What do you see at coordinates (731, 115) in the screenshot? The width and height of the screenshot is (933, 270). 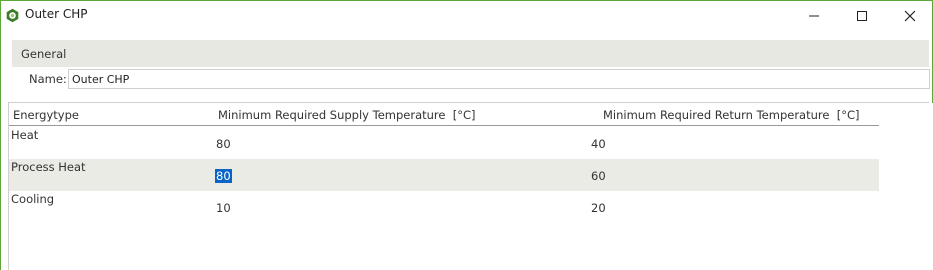 I see `column-header-return-temperature: Minimum Required Return Temperature [°C]` at bounding box center [731, 115].